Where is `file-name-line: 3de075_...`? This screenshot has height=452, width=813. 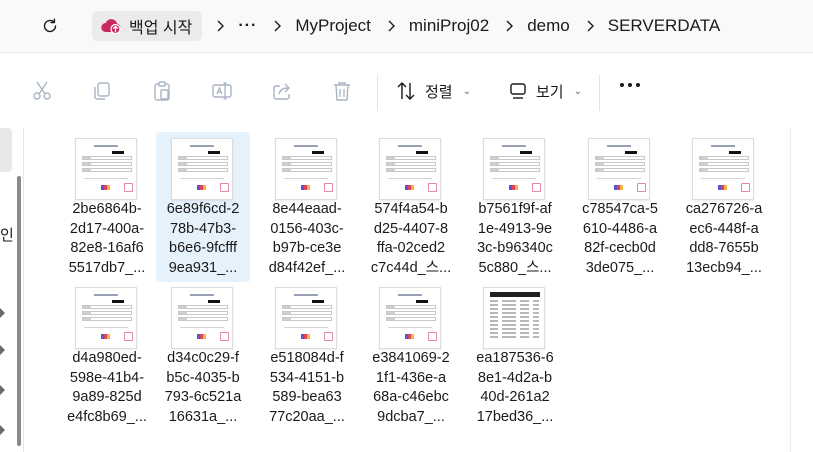
file-name-line: 3de075_... is located at coordinates (620, 267).